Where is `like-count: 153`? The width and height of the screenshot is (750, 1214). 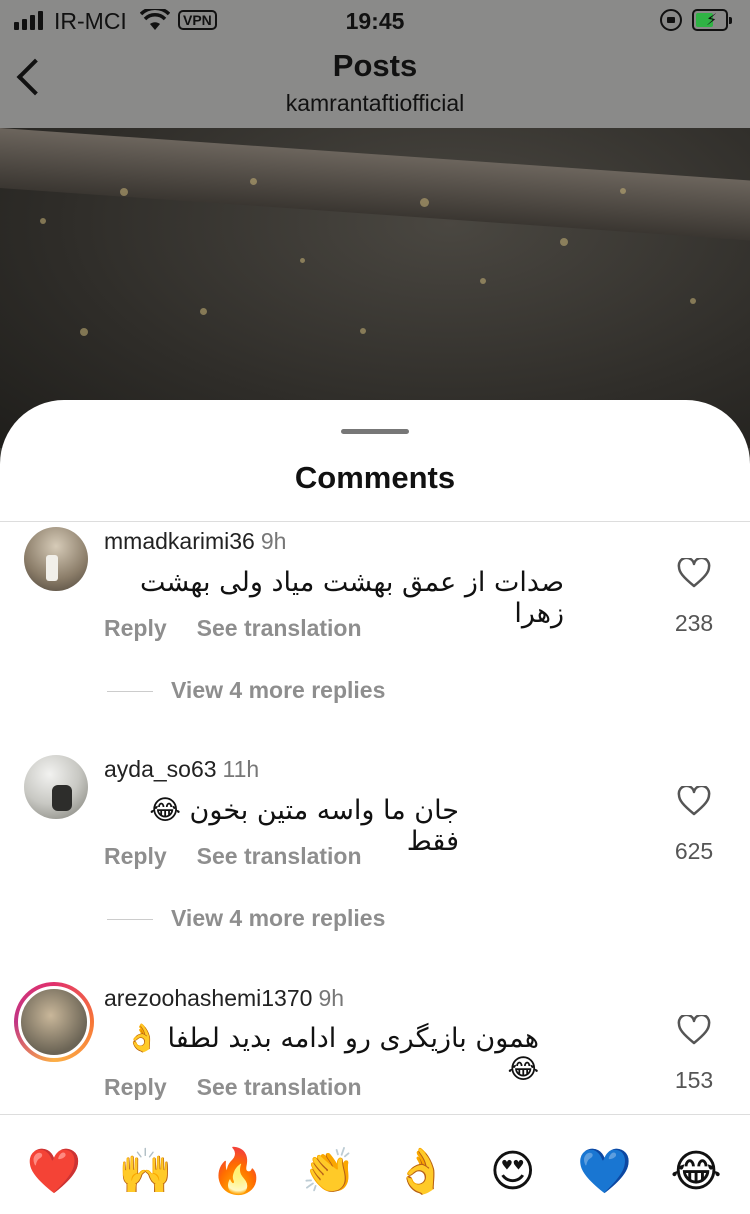 like-count: 153 is located at coordinates (694, 1080).